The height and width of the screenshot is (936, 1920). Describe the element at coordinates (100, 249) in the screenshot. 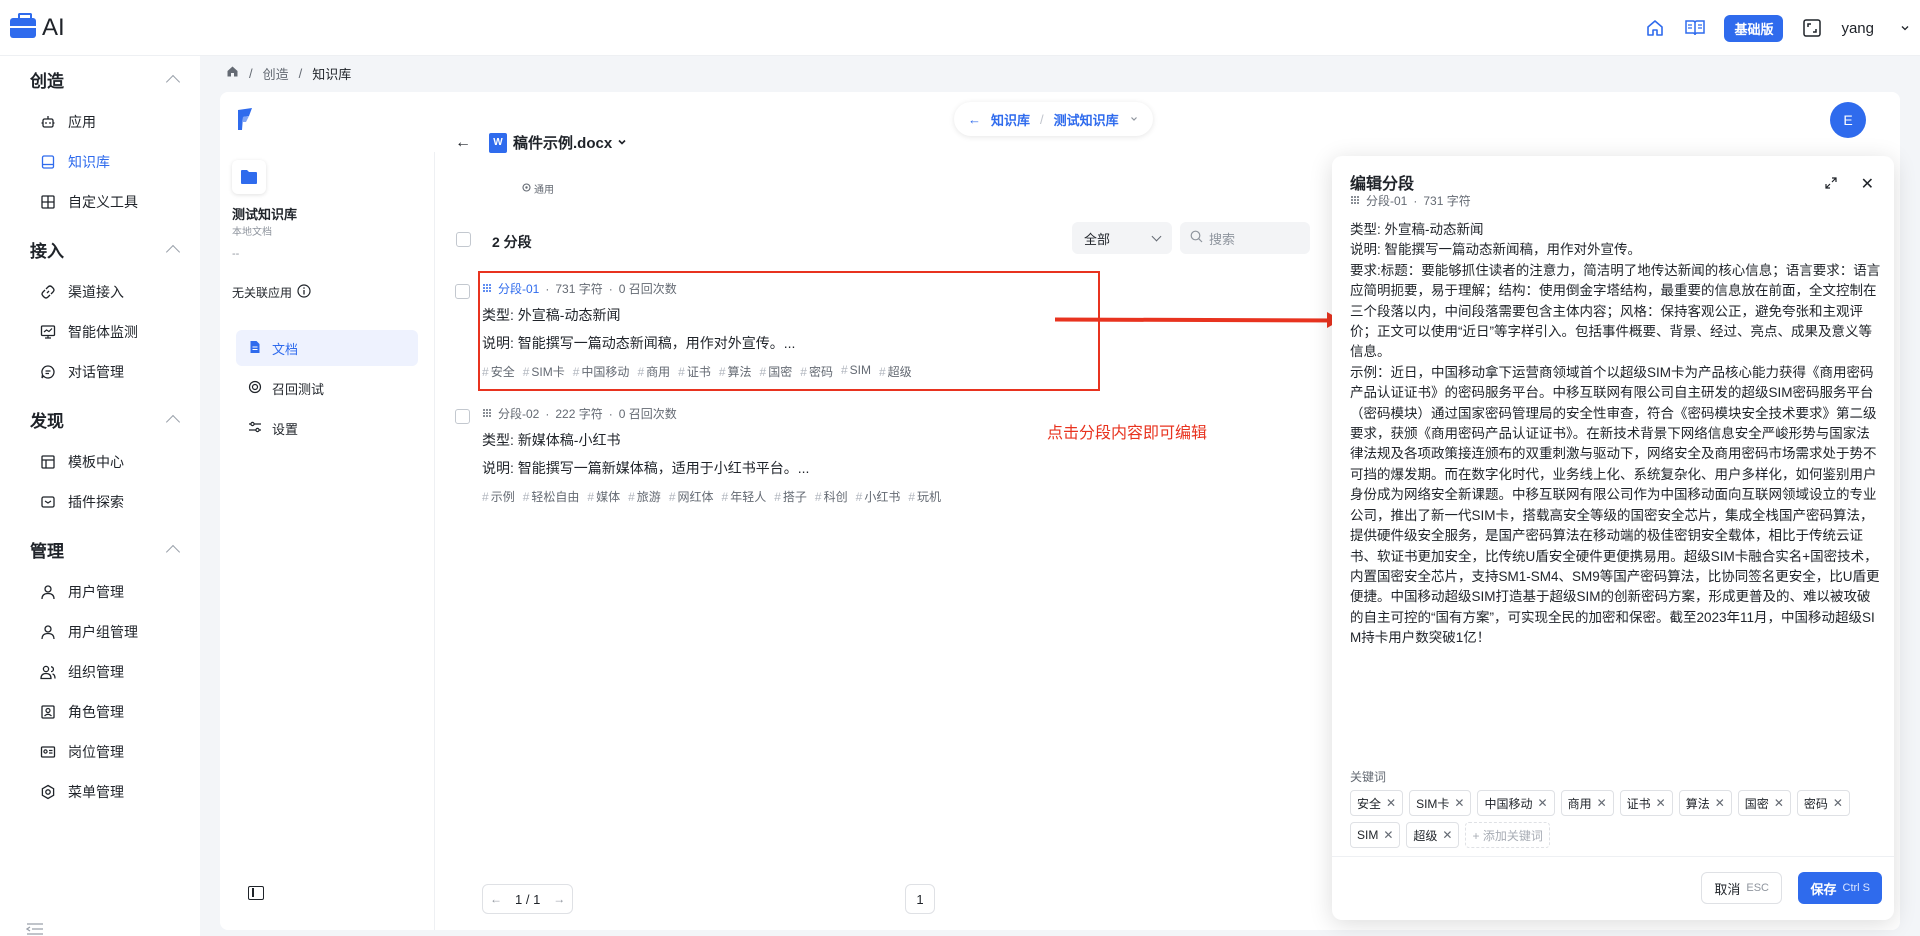

I see `nav-group-title: 接入` at that location.